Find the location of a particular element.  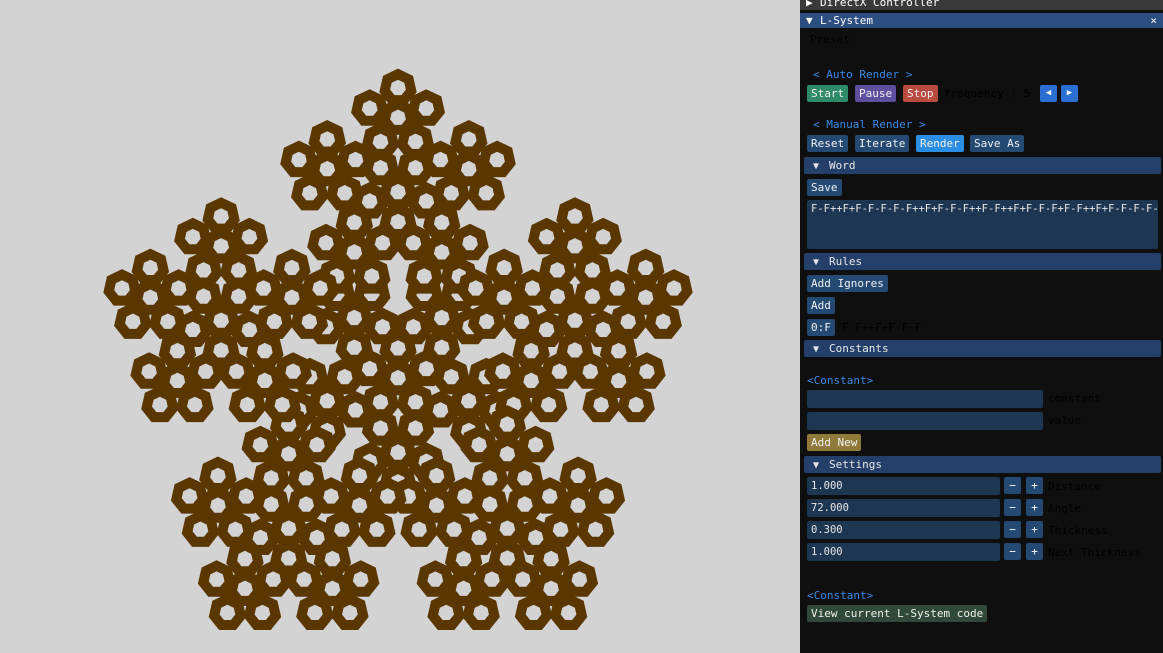

save-as-button: Save As is located at coordinates (997, 143).